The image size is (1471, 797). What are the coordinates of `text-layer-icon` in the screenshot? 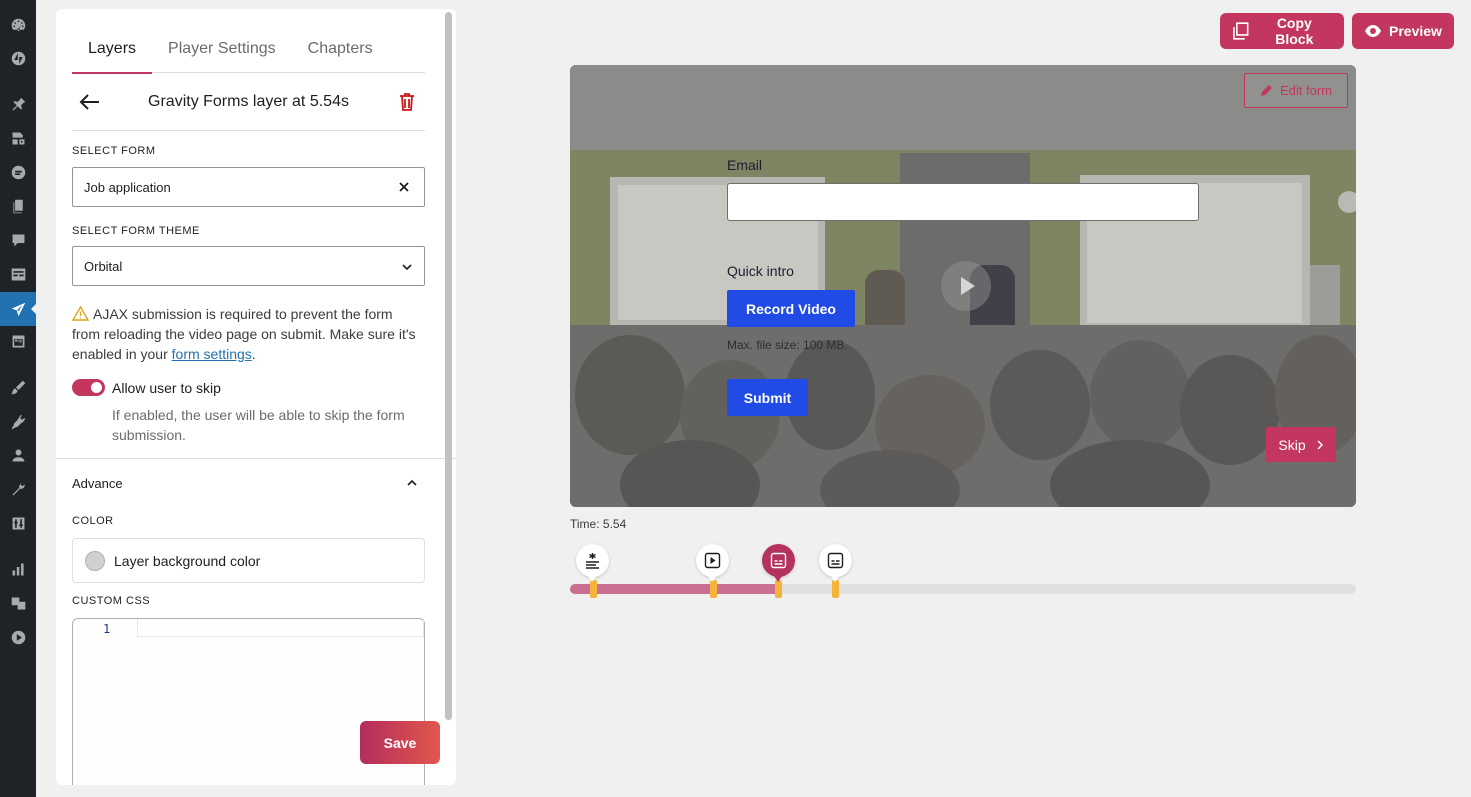 It's located at (592, 561).